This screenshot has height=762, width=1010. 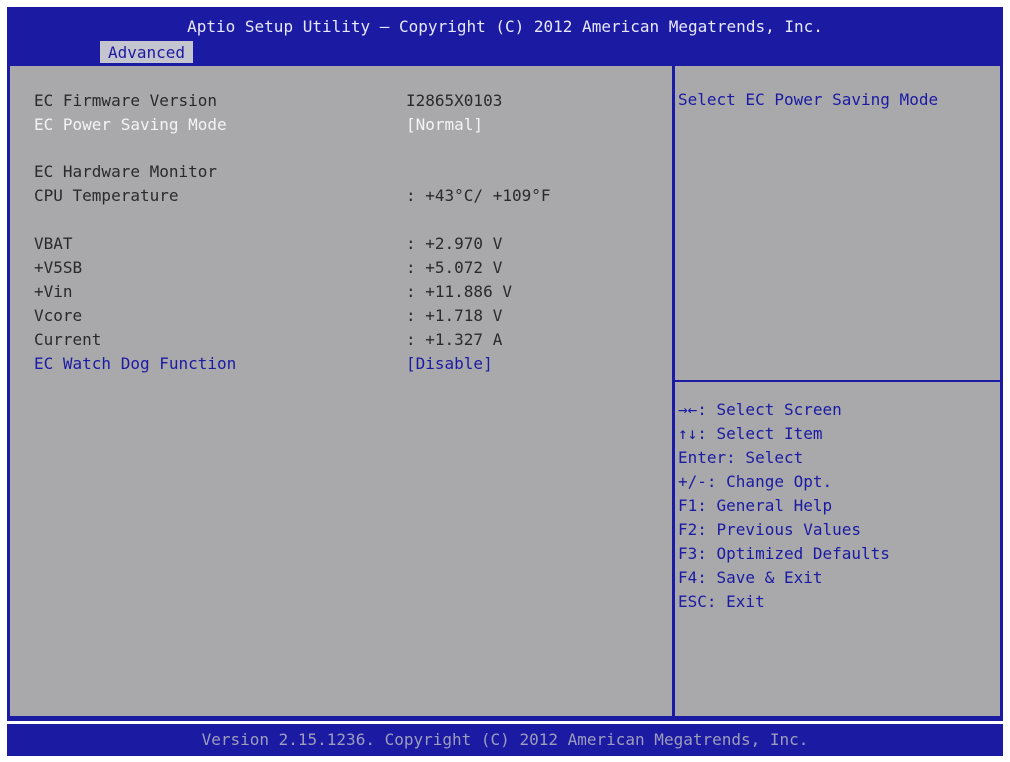 What do you see at coordinates (750, 577) in the screenshot?
I see `key-save-exit: F4: Save & Exit` at bounding box center [750, 577].